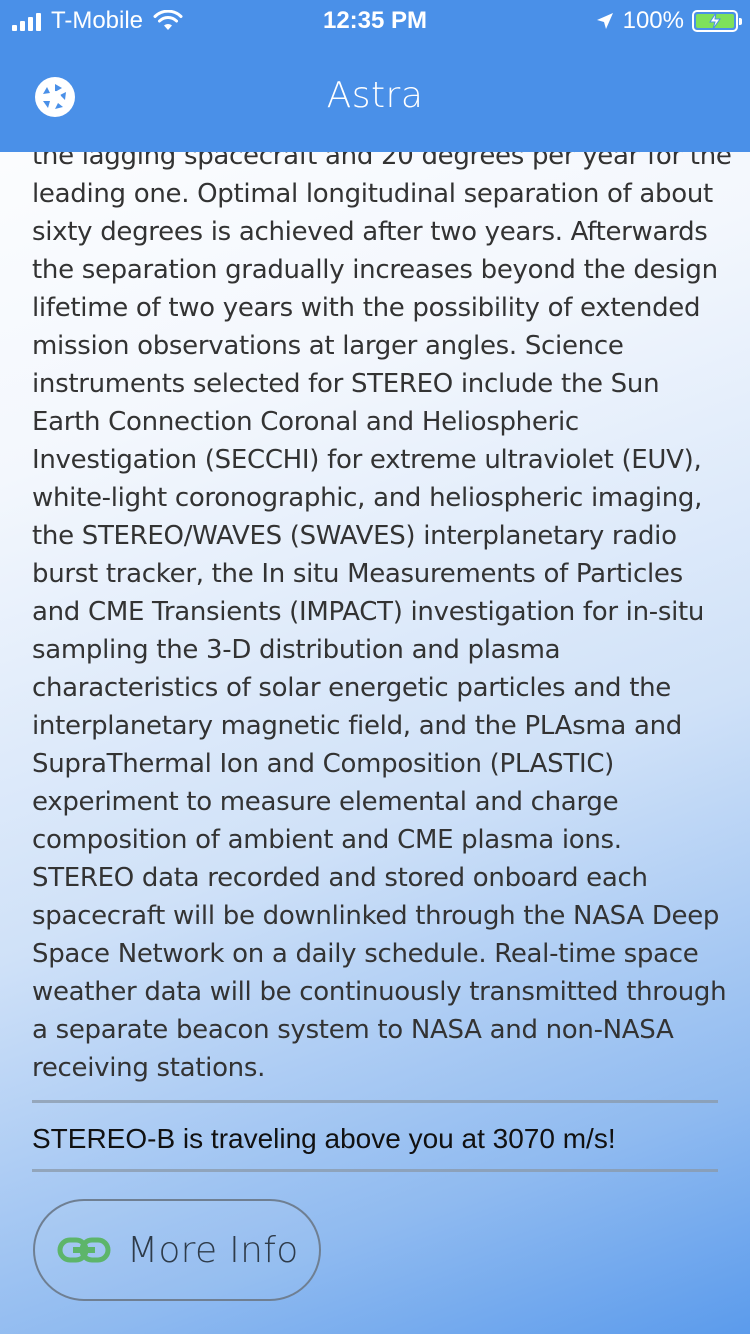  I want to click on article-line: receiving stations., so click(149, 1068).